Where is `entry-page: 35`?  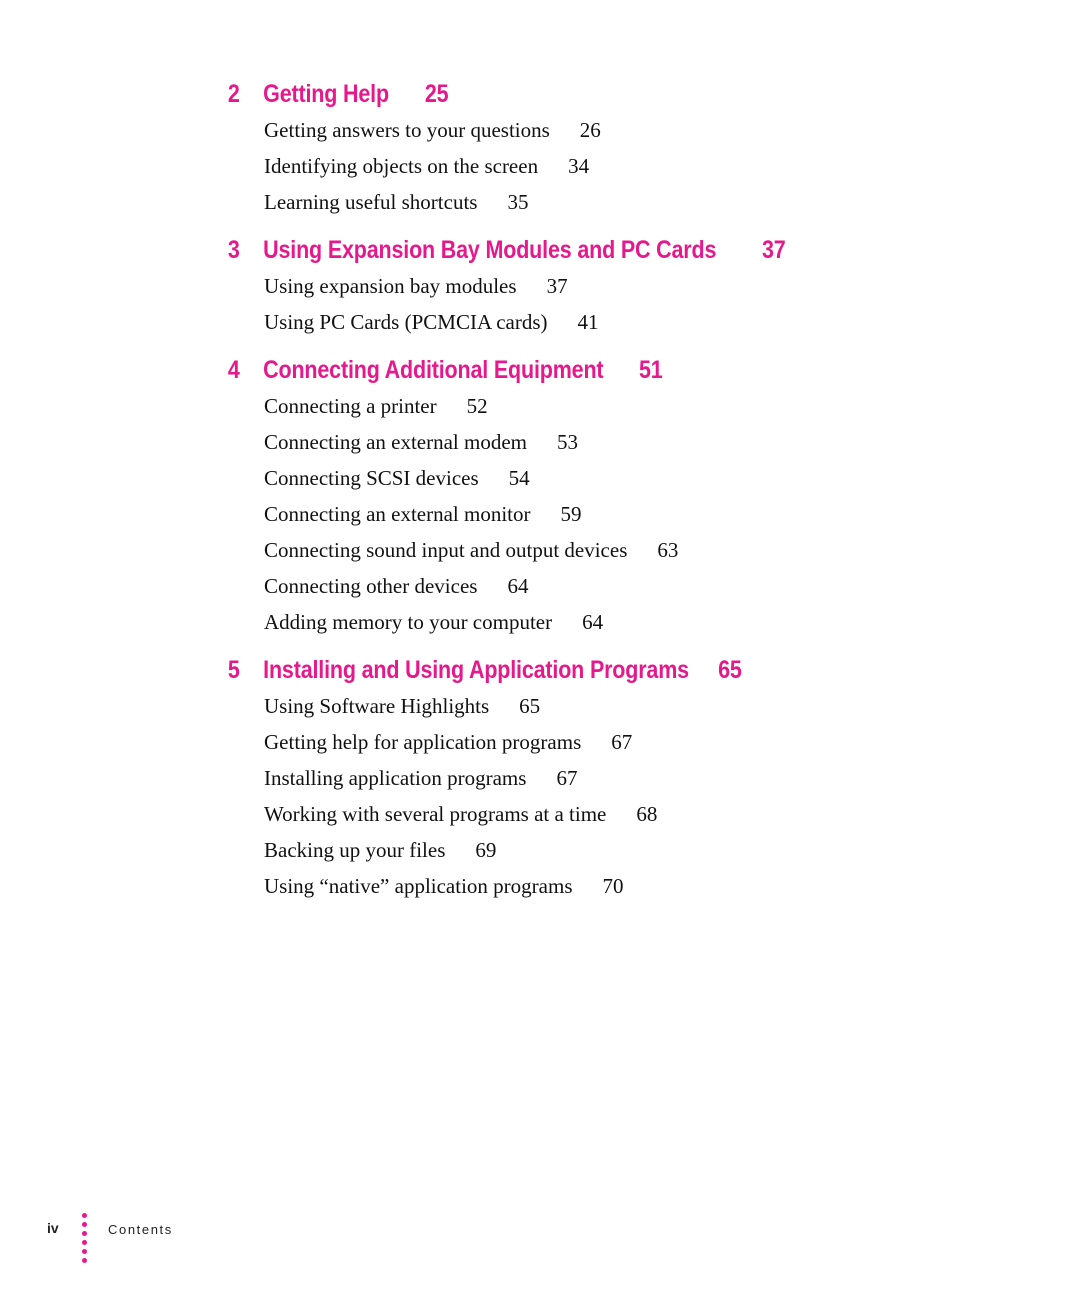 entry-page: 35 is located at coordinates (518, 202).